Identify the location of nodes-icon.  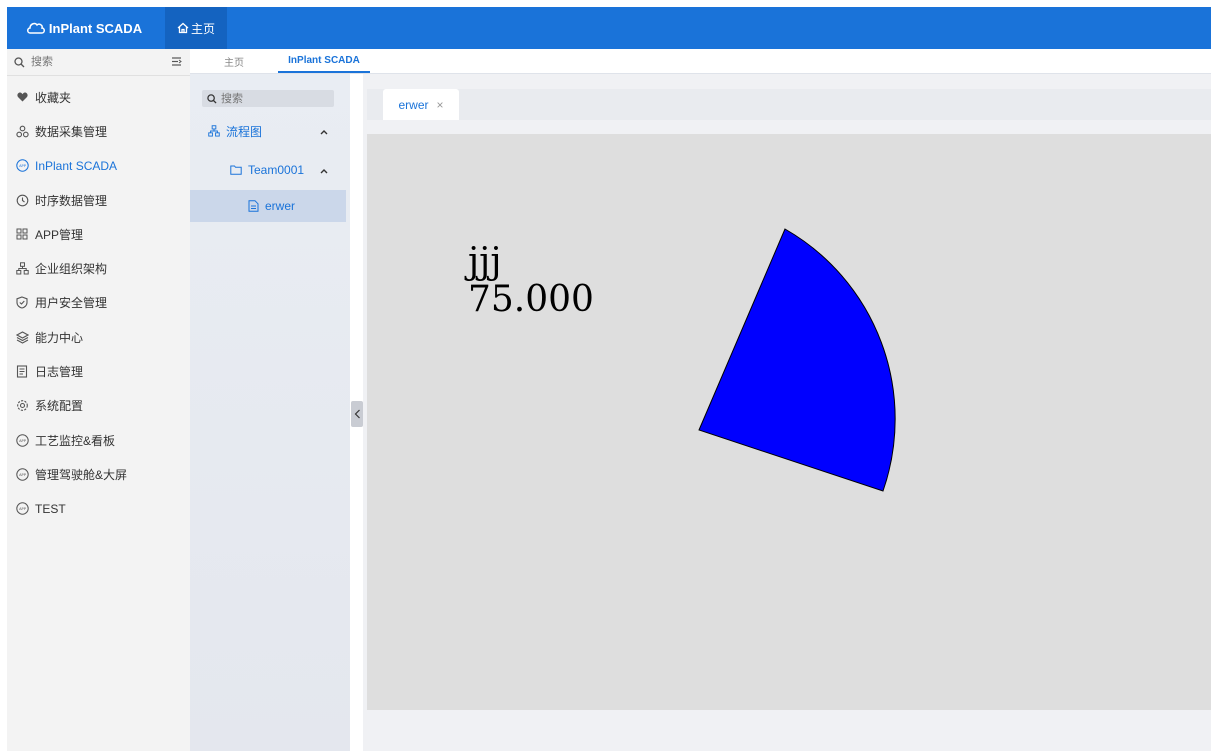
(22, 131).